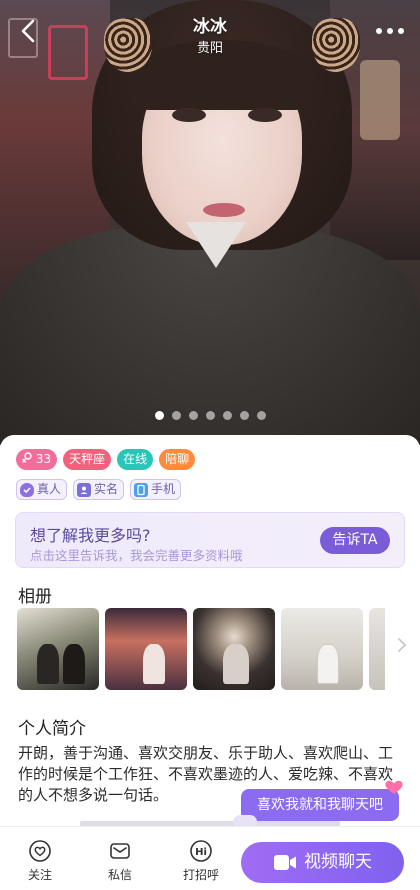 The image size is (420, 890). I want to click on online-tag: 在线, so click(135, 459).